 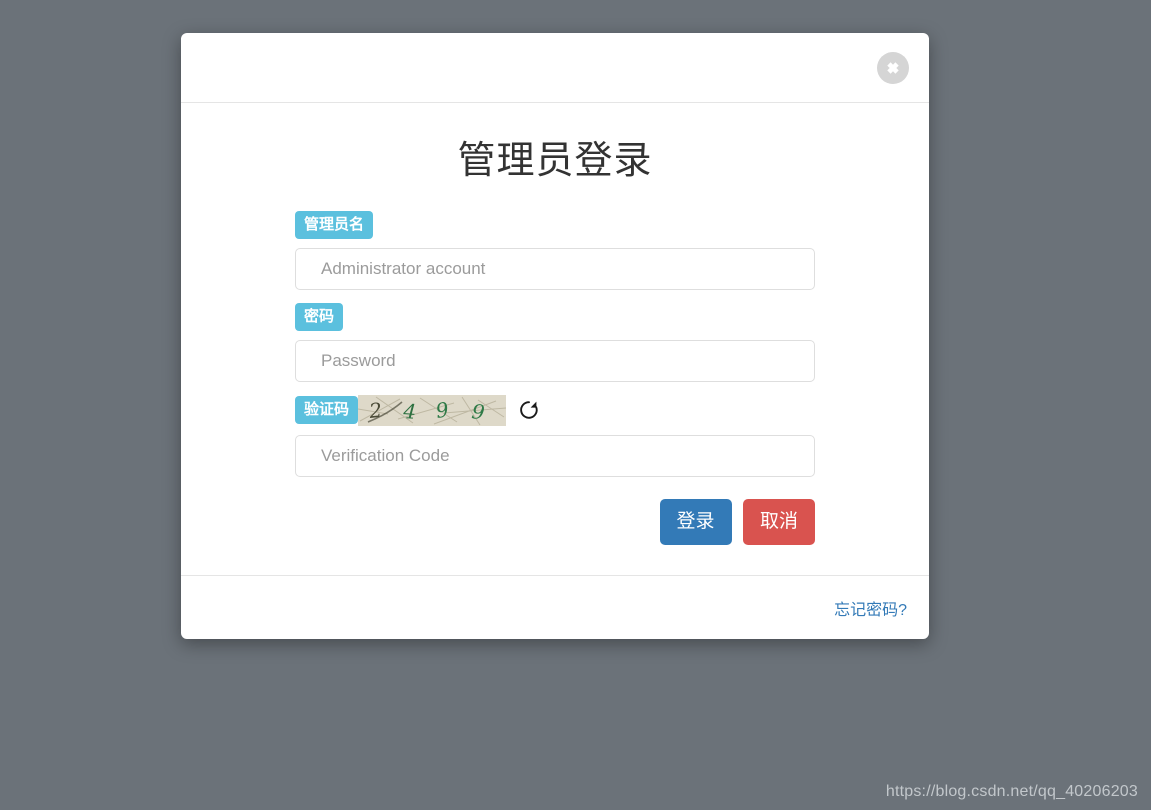 I want to click on captcha-glyphs-icon: 2 4 9 9, so click(x=432, y=410).